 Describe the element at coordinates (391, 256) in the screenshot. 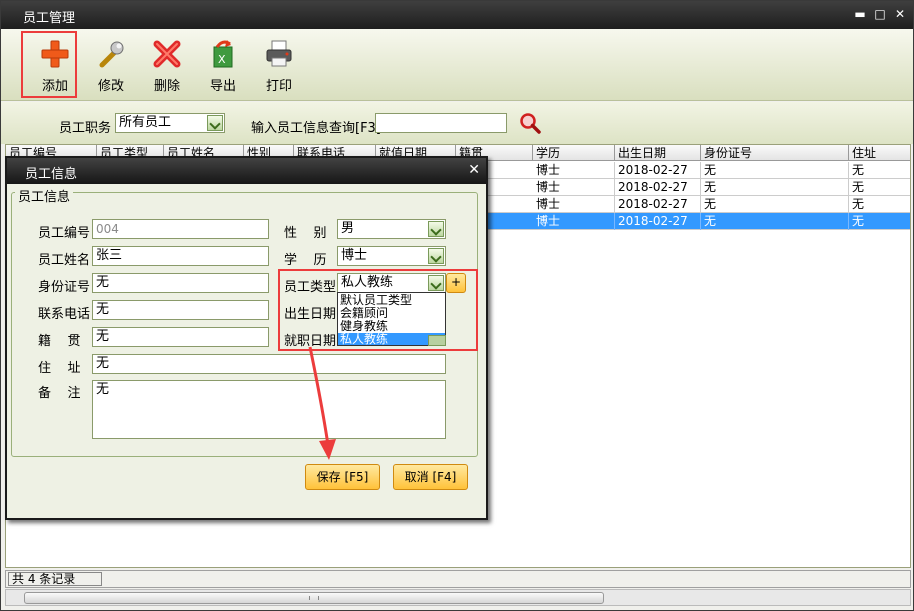

I see `education-select: 博士` at that location.